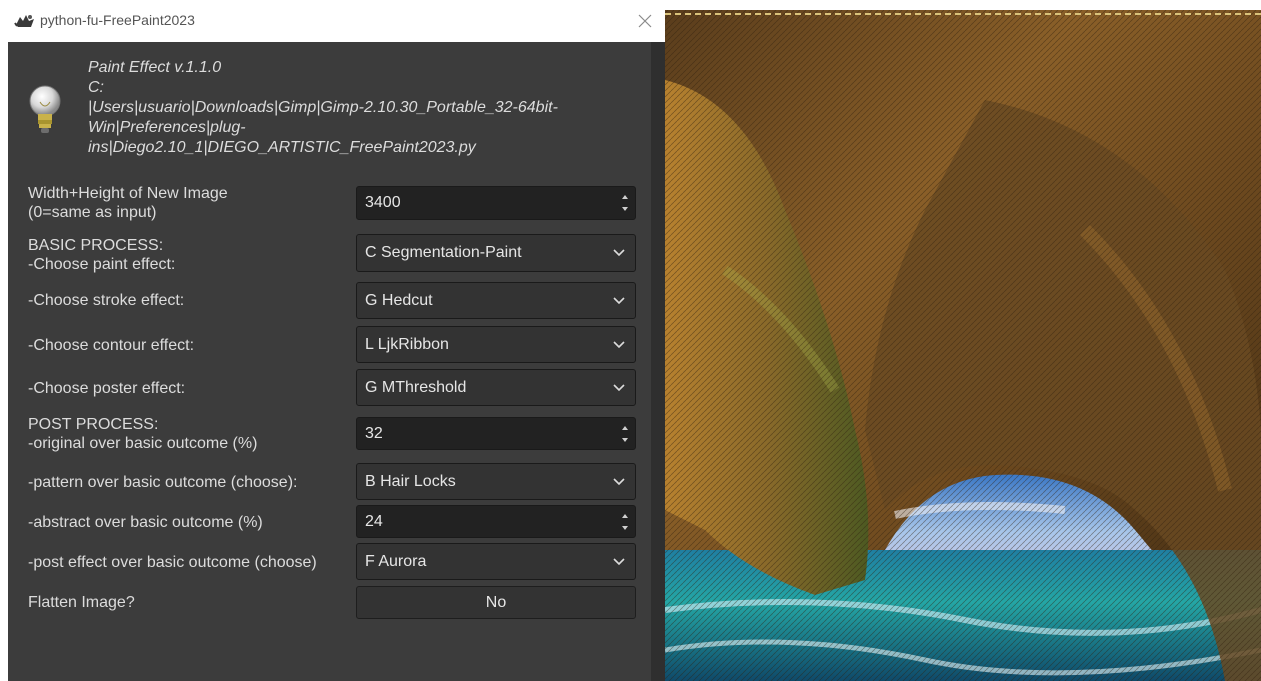 The image size is (1261, 681). I want to click on paint-effect-label: BASIC PROCESS: -Choose paint effect:, so click(102, 255).